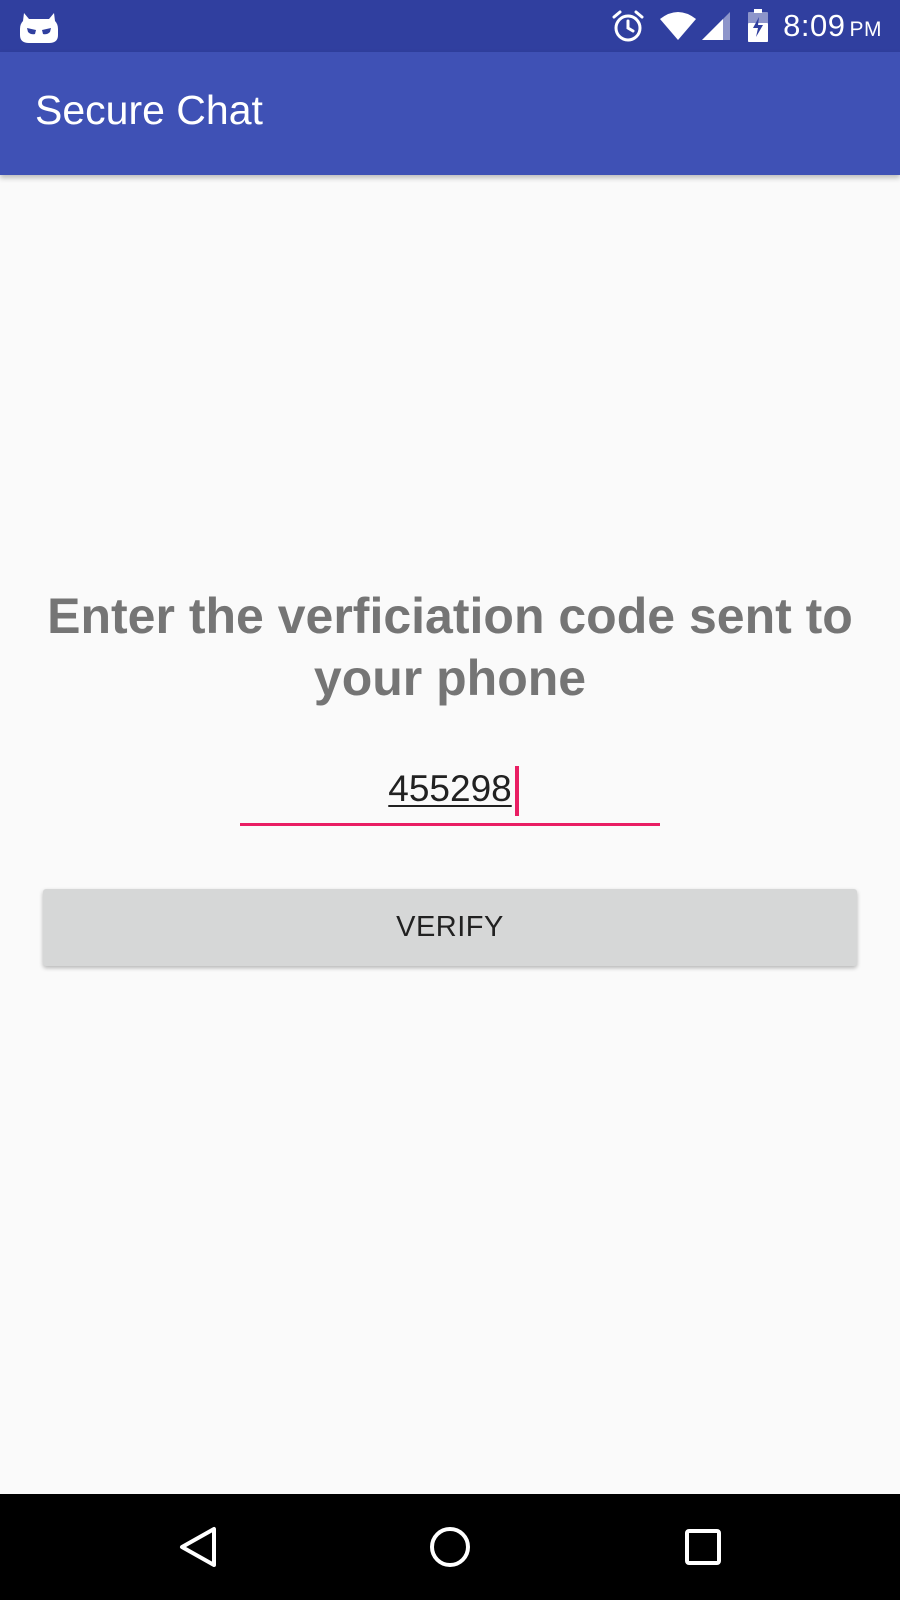 Image resolution: width=900 pixels, height=1600 pixels. What do you see at coordinates (517, 791) in the screenshot?
I see `text-cursor` at bounding box center [517, 791].